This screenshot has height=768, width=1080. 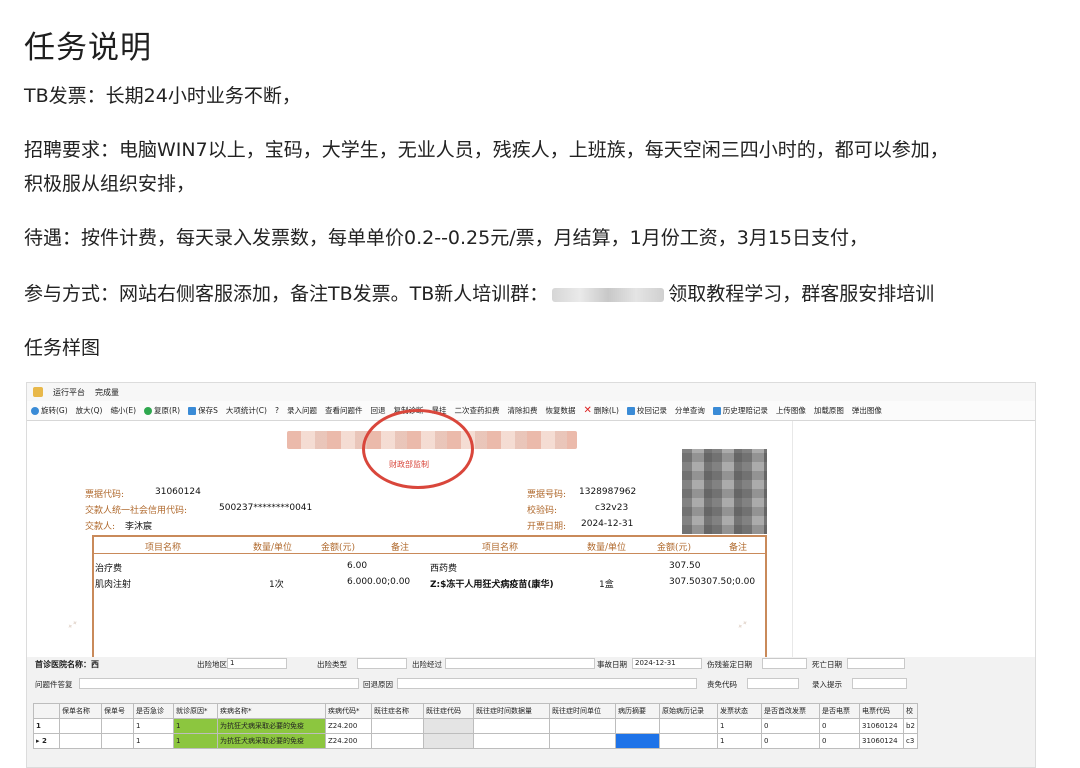 I want to click on image-side-panel, so click(x=913, y=539).